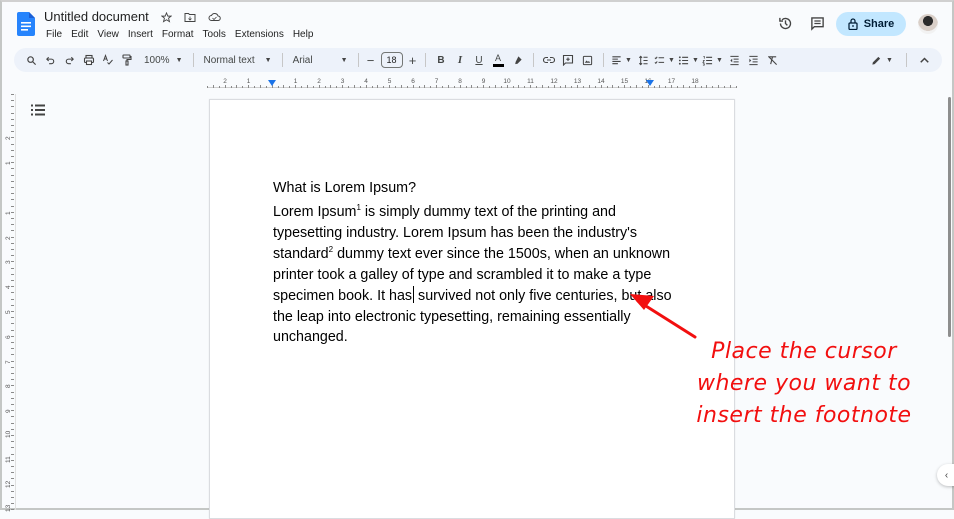 Image resolution: width=954 pixels, height=519 pixels. Describe the element at coordinates (616, 59) in the screenshot. I see `align-left-icon` at that location.